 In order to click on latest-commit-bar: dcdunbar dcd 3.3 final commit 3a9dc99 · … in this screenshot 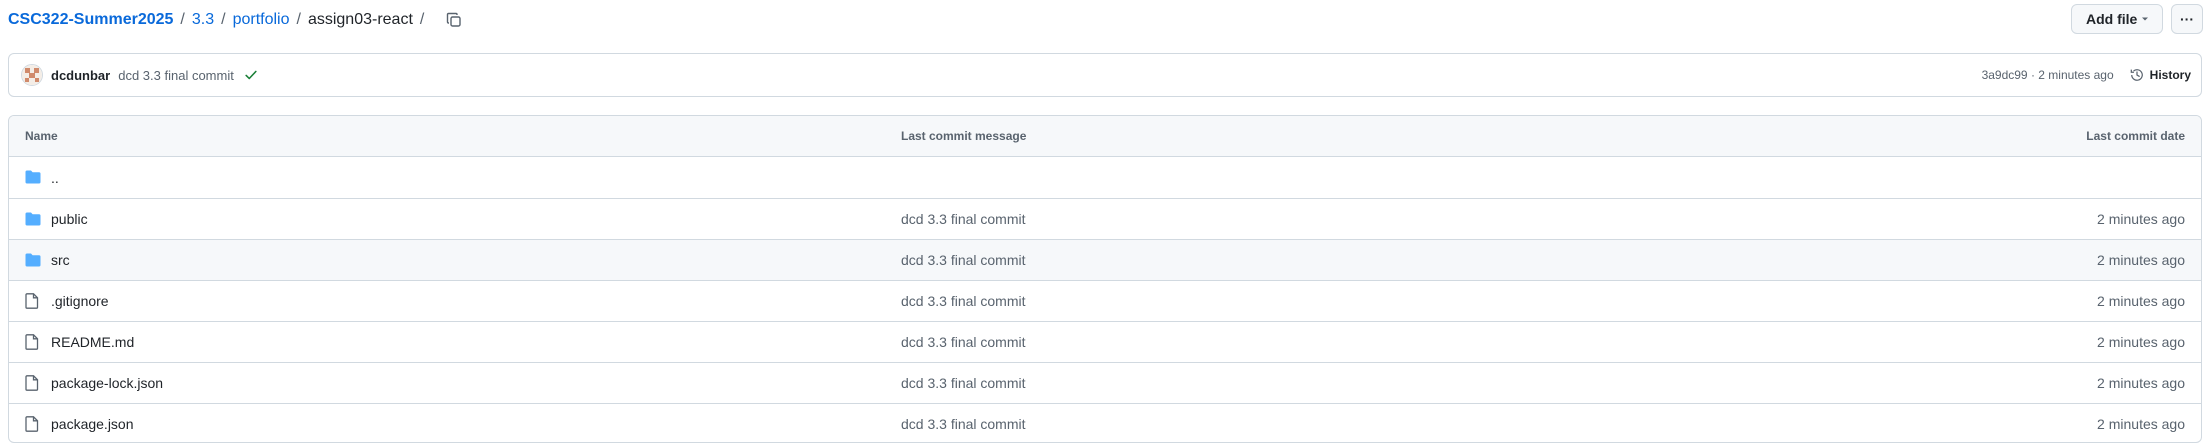, I will do `click(1105, 75)`.